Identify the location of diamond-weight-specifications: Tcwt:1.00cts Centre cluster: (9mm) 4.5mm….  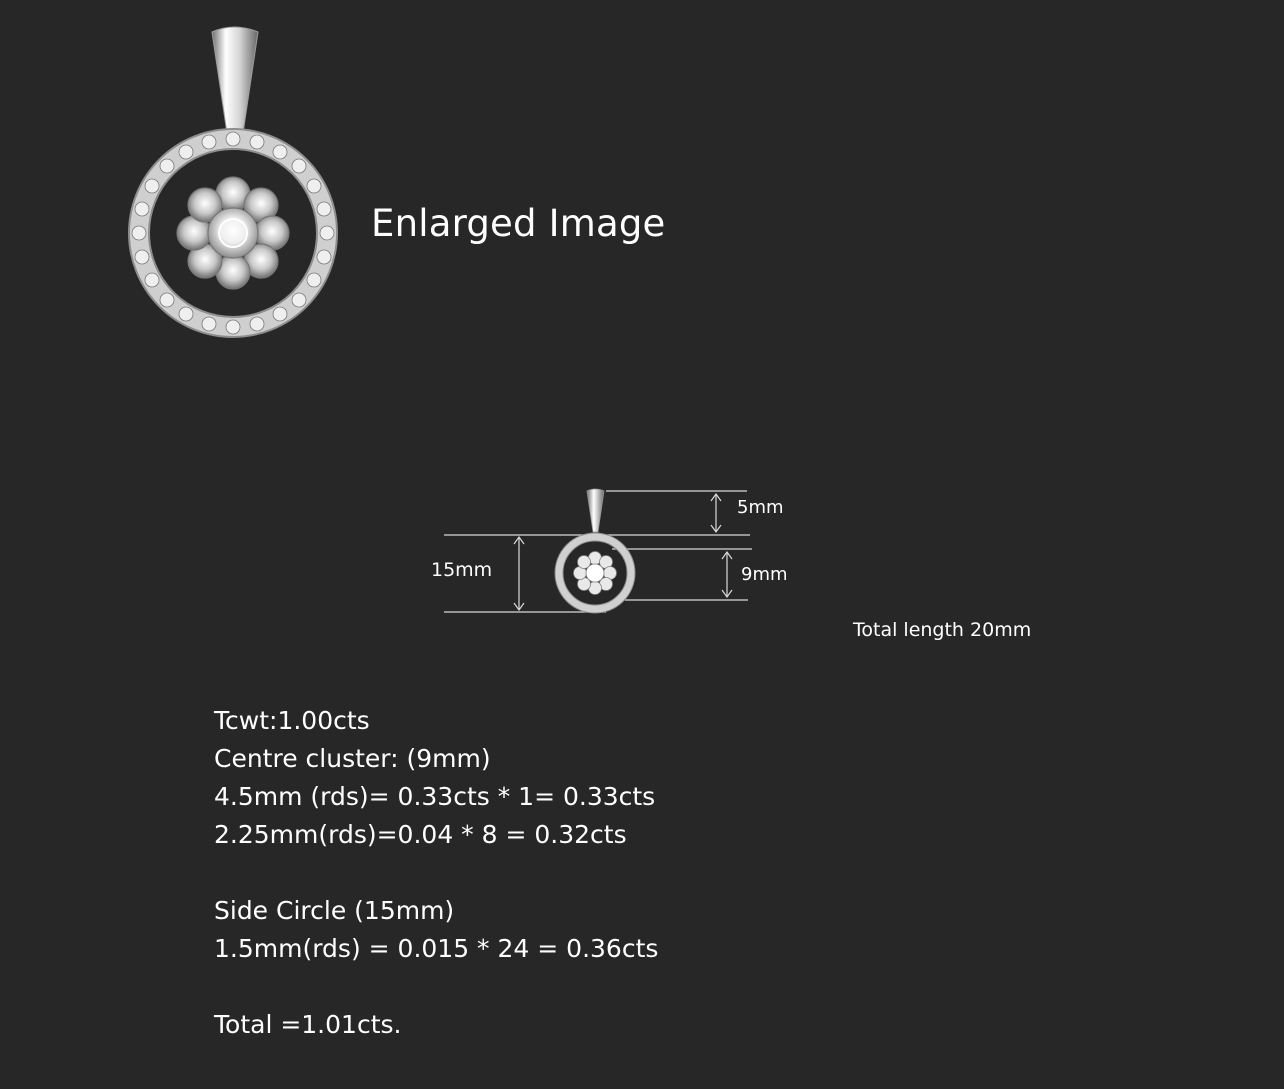
(436, 873).